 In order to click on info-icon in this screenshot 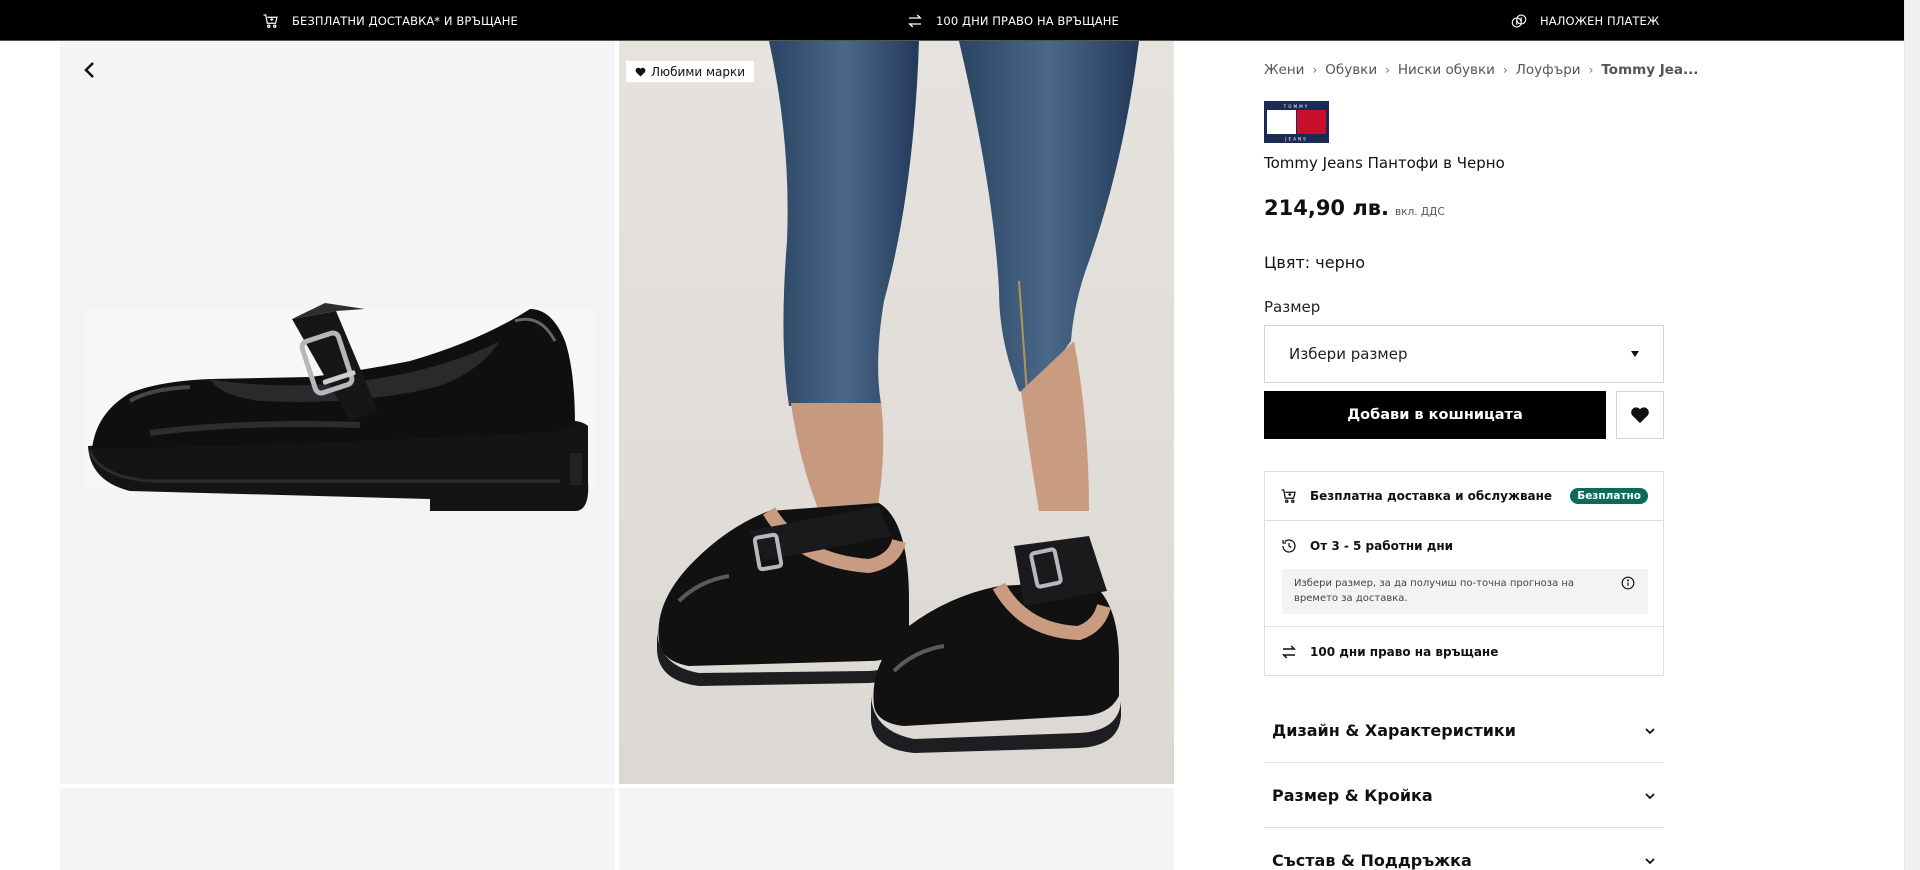, I will do `click(1628, 583)`.